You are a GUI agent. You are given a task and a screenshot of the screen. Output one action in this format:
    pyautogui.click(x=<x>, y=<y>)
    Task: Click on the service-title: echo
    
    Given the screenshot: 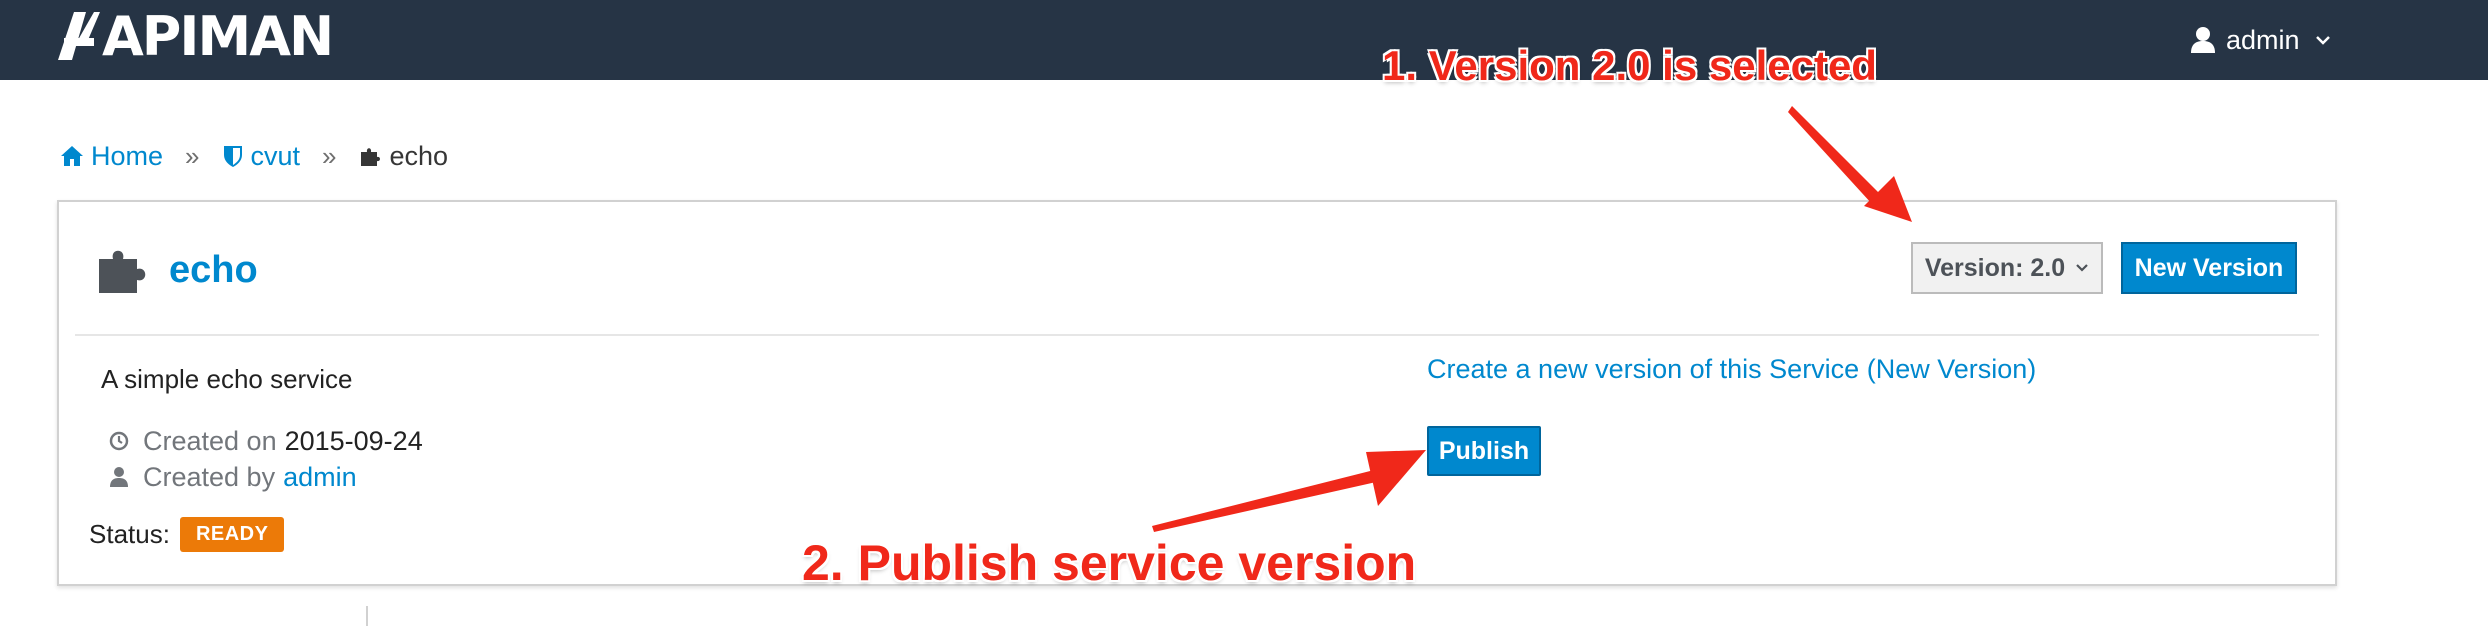 What is the action you would take?
    pyautogui.click(x=213, y=269)
    